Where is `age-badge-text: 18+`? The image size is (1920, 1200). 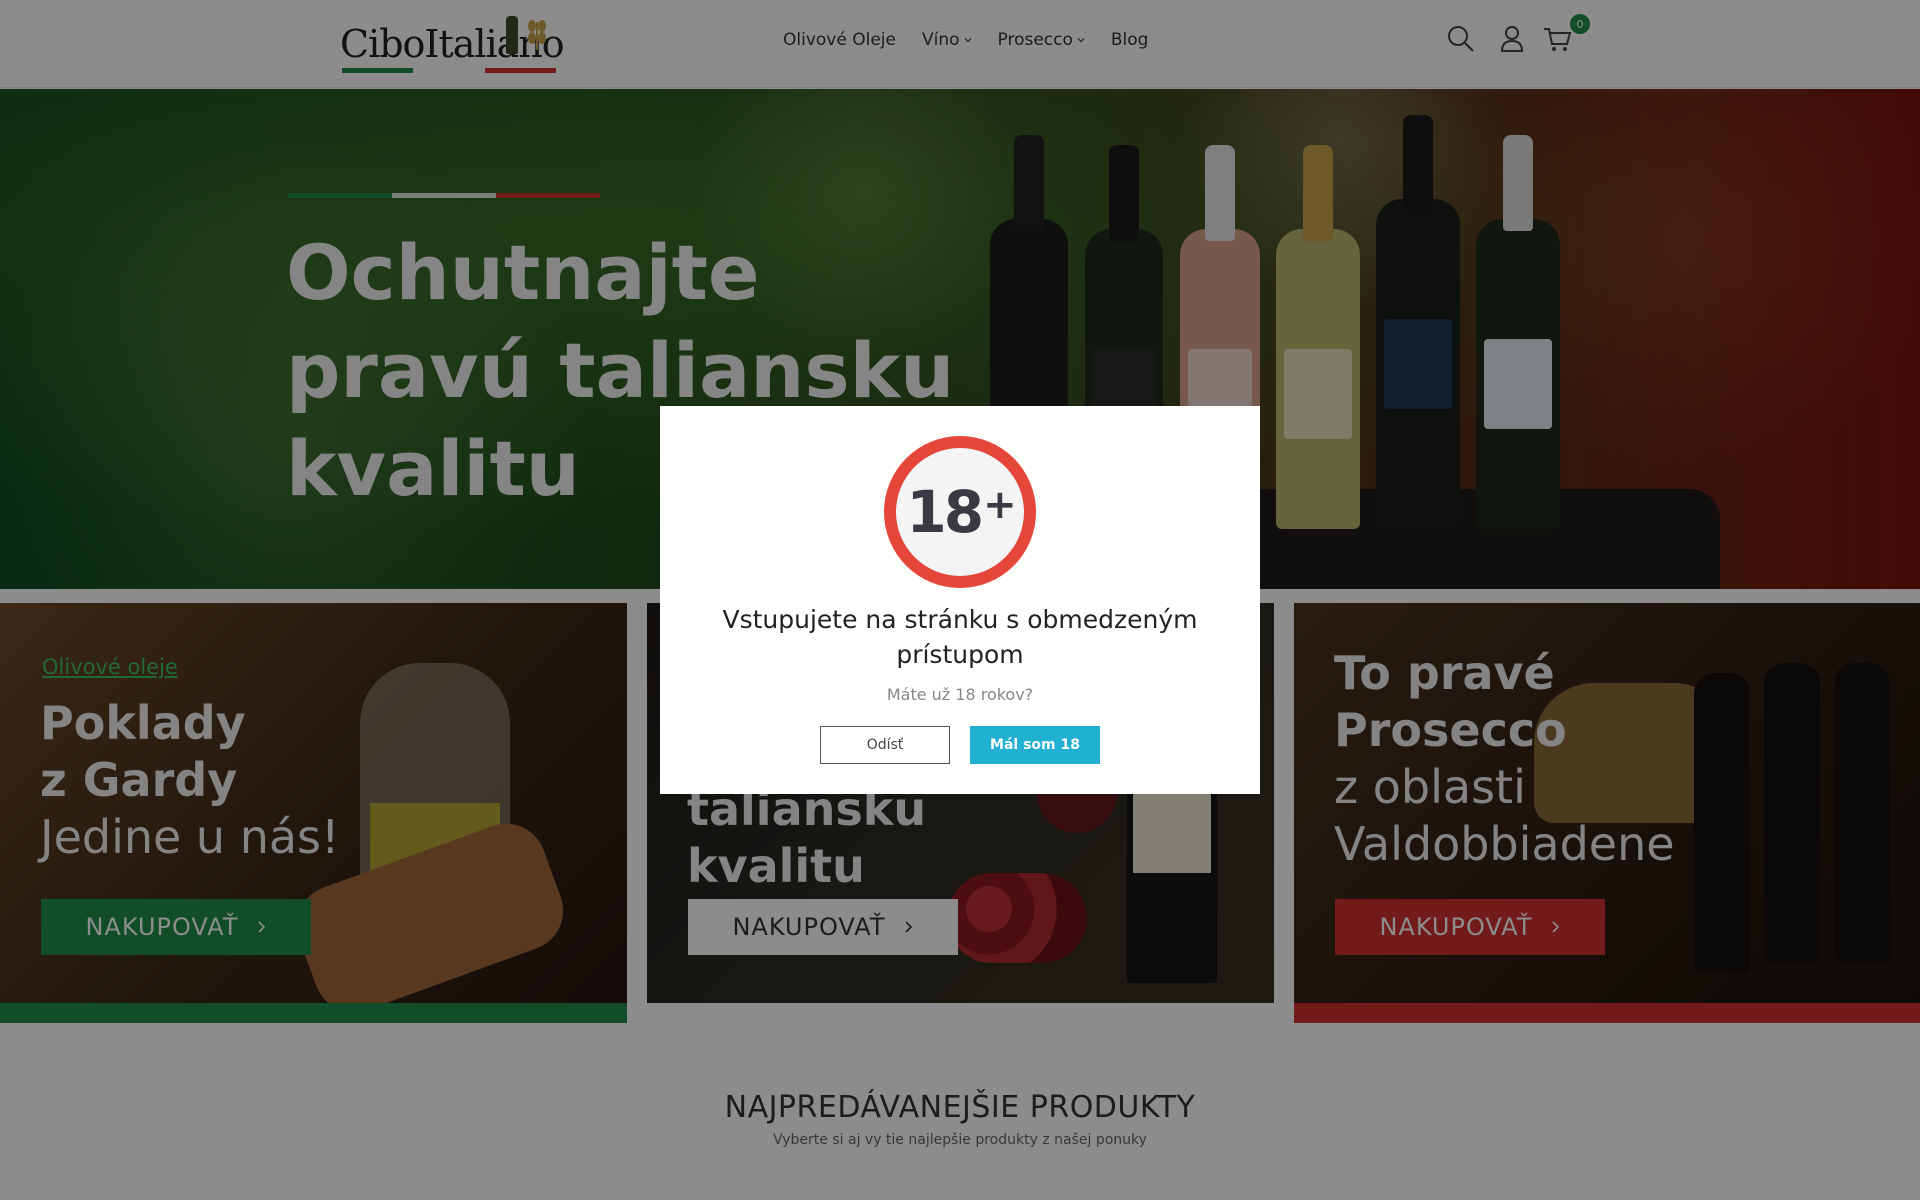 age-badge-text: 18+ is located at coordinates (961, 512).